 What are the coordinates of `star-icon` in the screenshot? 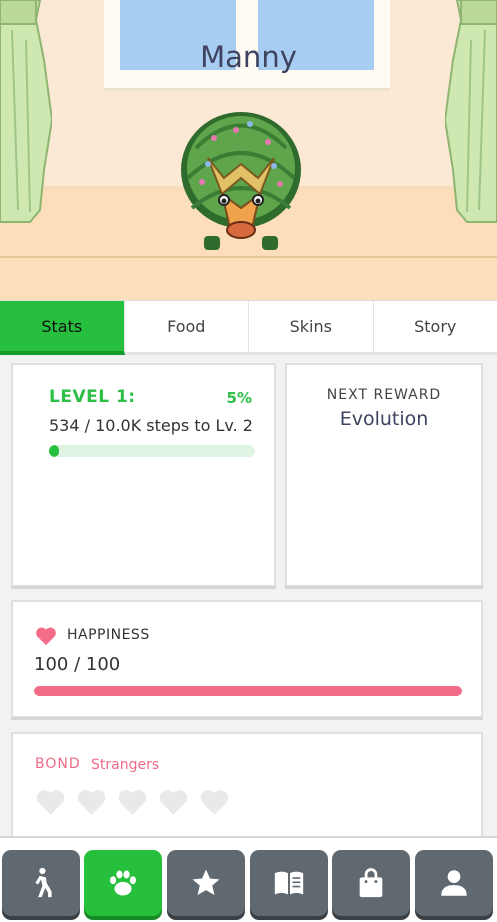 It's located at (206, 883).